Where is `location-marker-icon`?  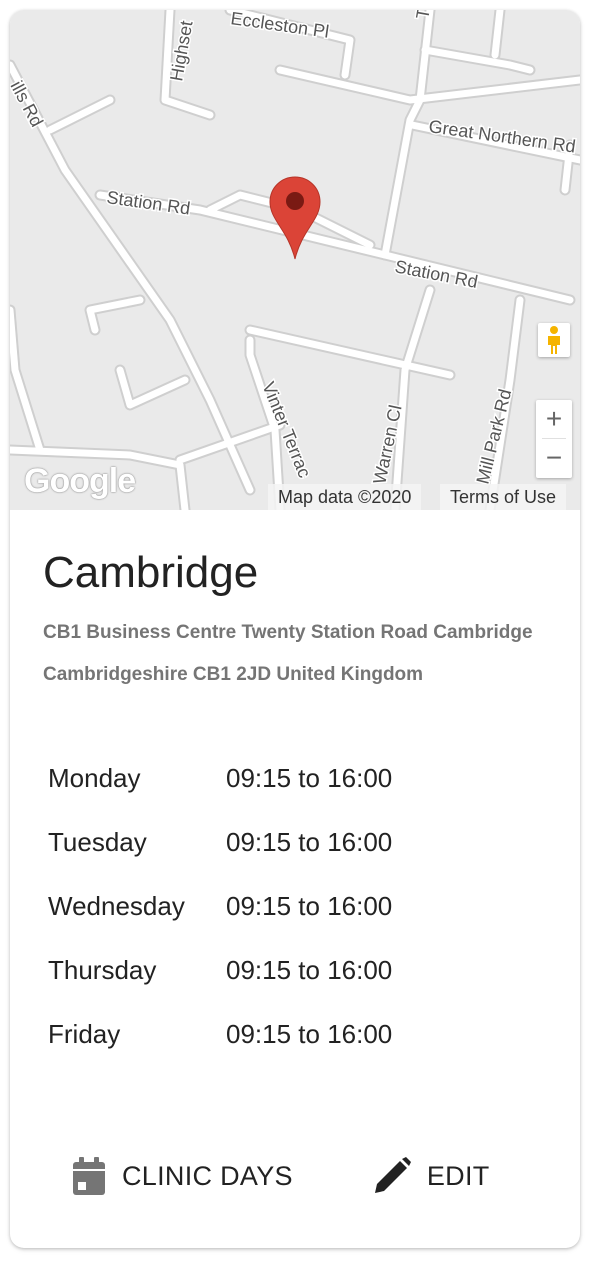
location-marker-icon is located at coordinates (295, 220).